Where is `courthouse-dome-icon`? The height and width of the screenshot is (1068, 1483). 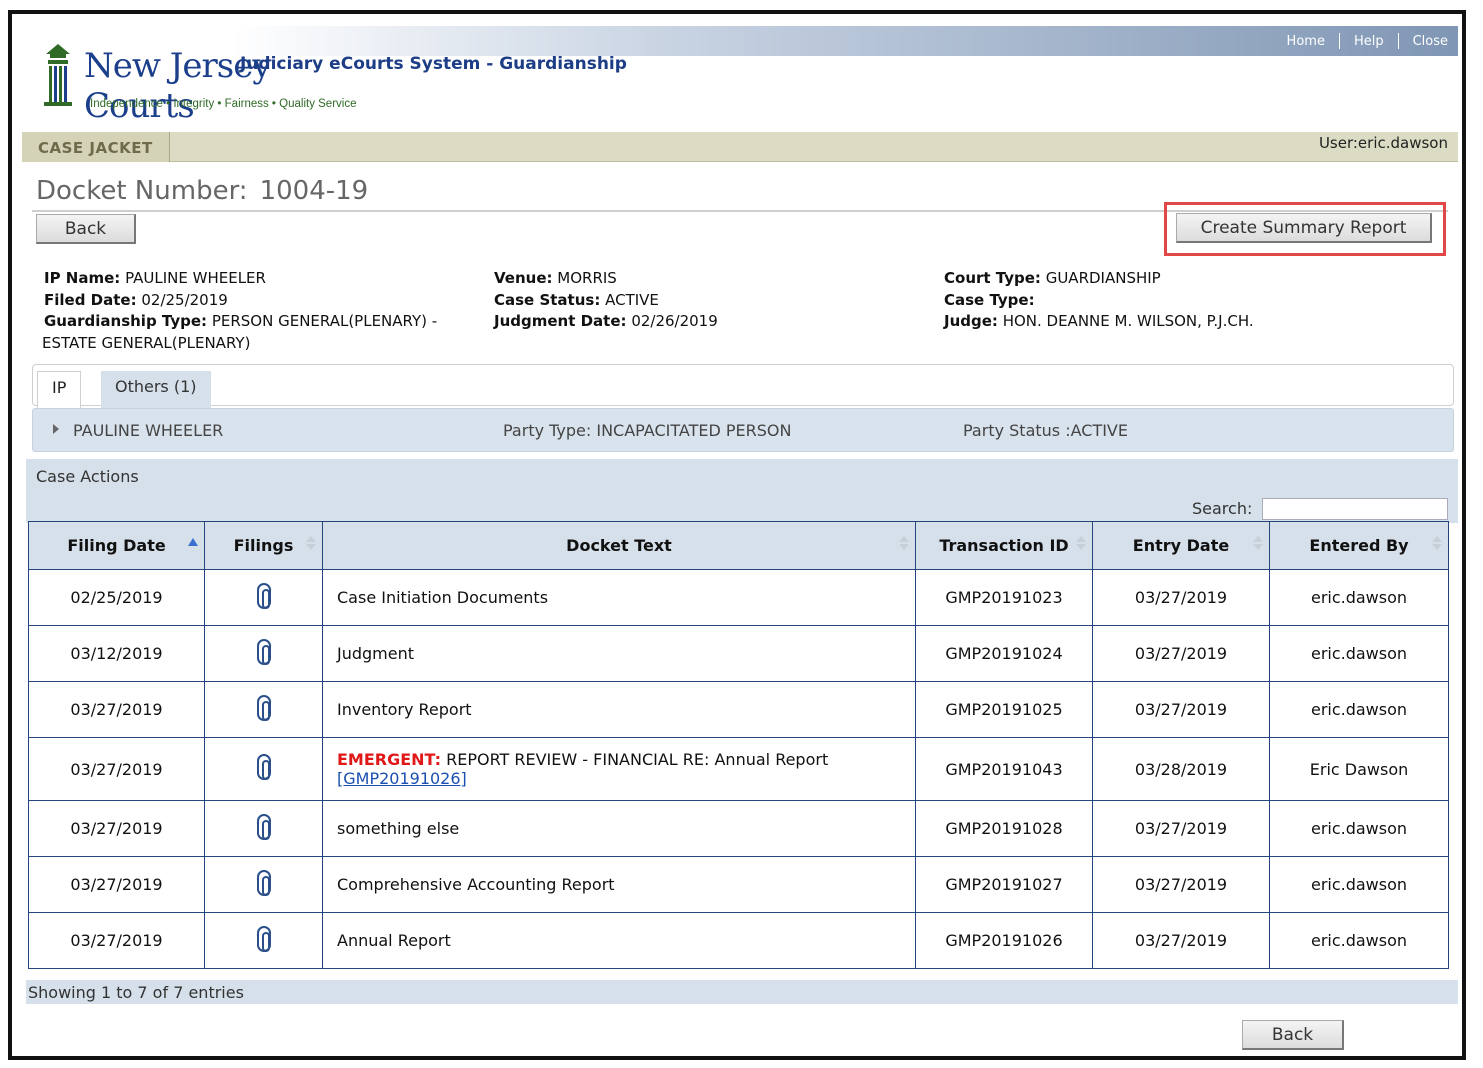
courthouse-dome-icon is located at coordinates (58, 75).